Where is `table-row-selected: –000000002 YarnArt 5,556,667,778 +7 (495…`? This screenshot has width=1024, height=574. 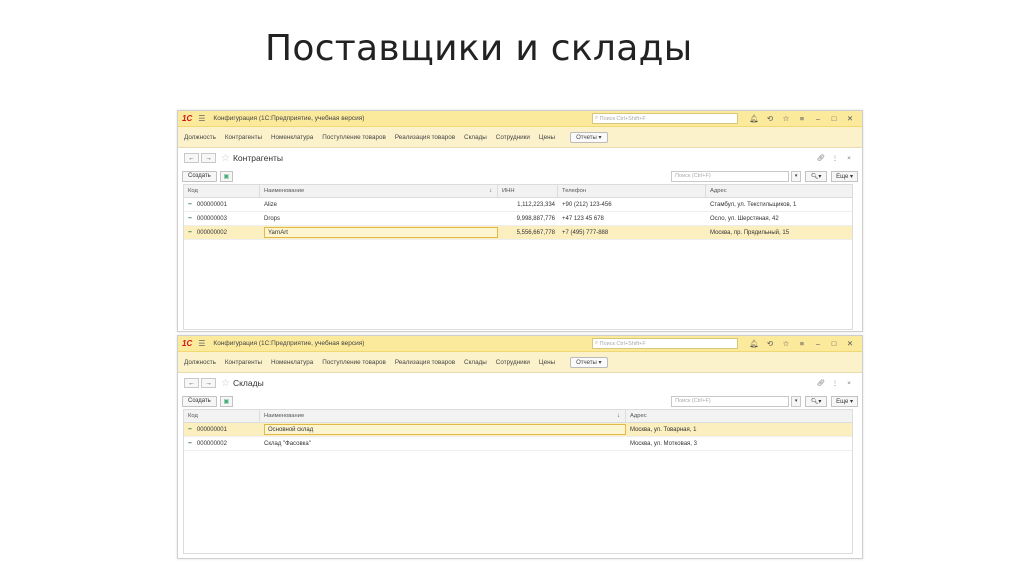 table-row-selected: –000000002 YarnArt 5,556,667,778 +7 (495… is located at coordinates (518, 233).